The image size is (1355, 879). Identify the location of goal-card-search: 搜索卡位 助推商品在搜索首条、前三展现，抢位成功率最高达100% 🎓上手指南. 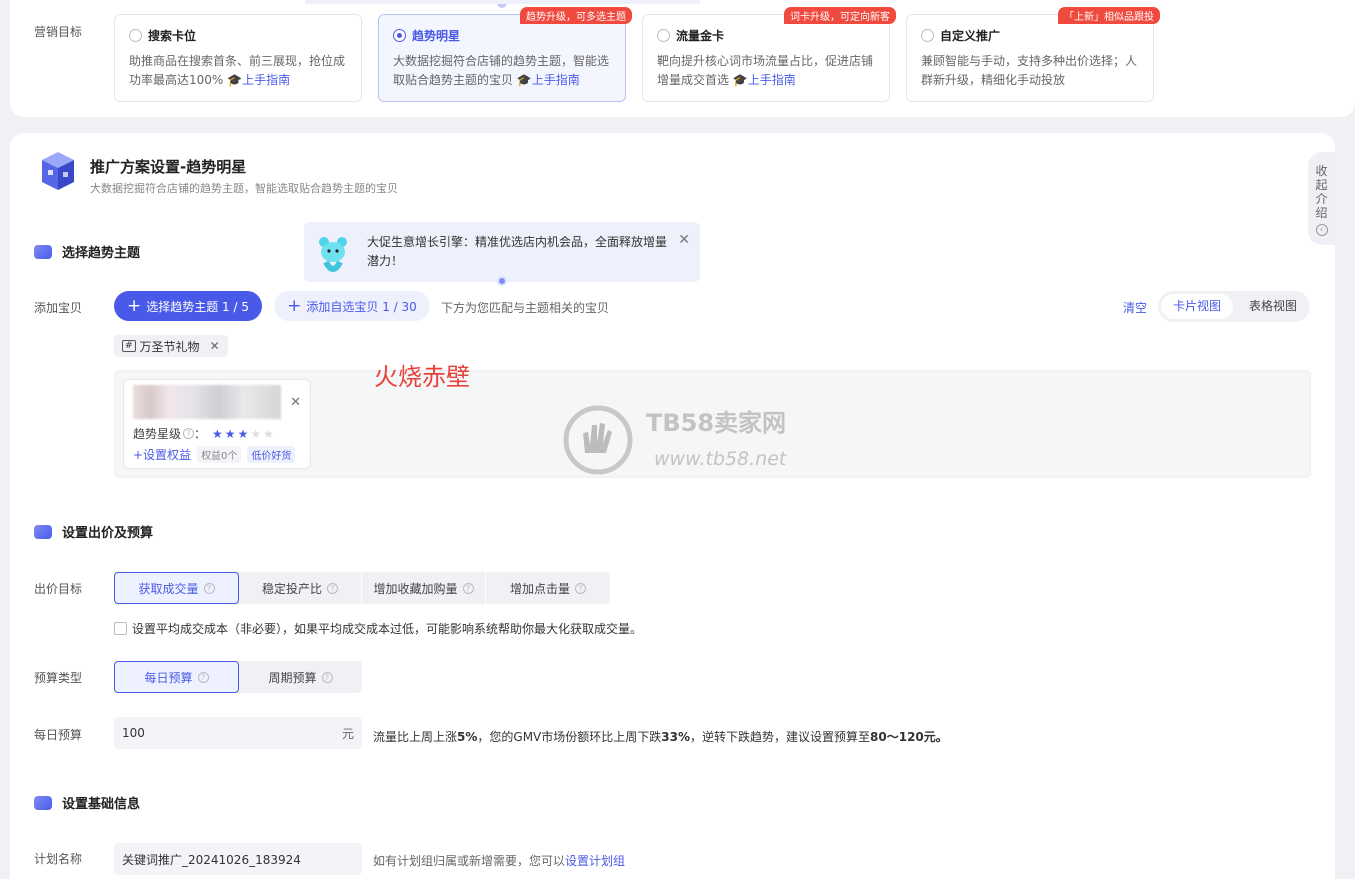
(238, 58).